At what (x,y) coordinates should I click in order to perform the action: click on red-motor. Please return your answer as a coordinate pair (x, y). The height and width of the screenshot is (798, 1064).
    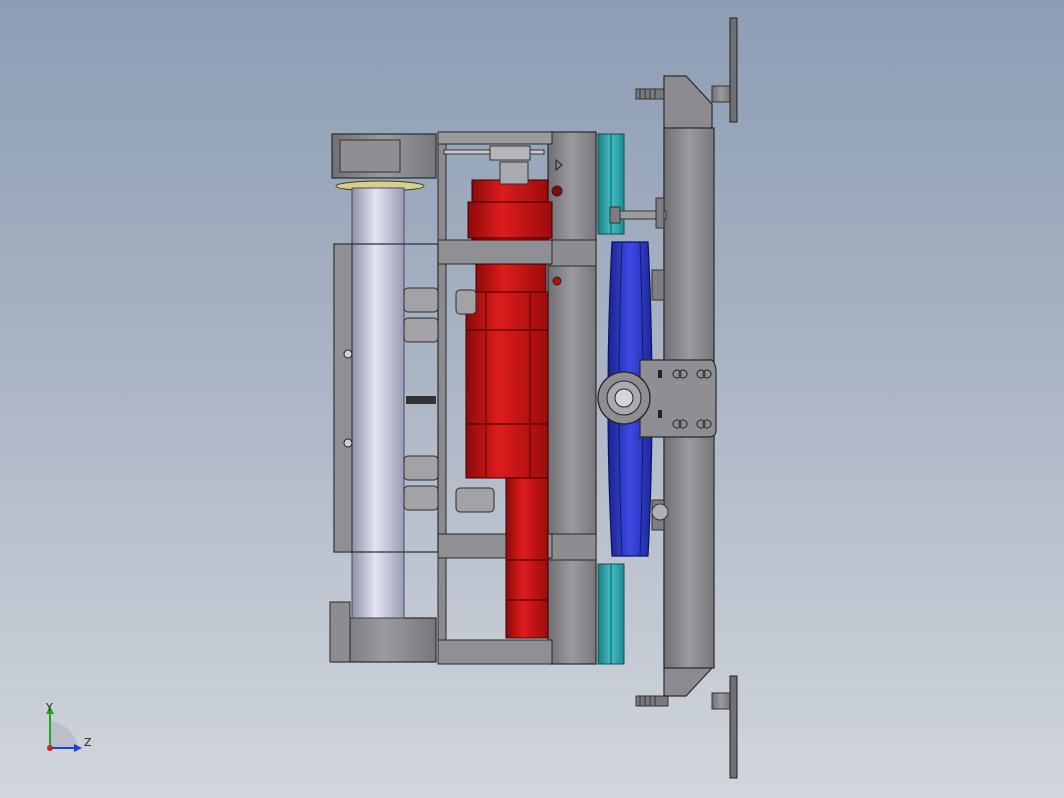
    Looking at the image, I should click on (509, 400).